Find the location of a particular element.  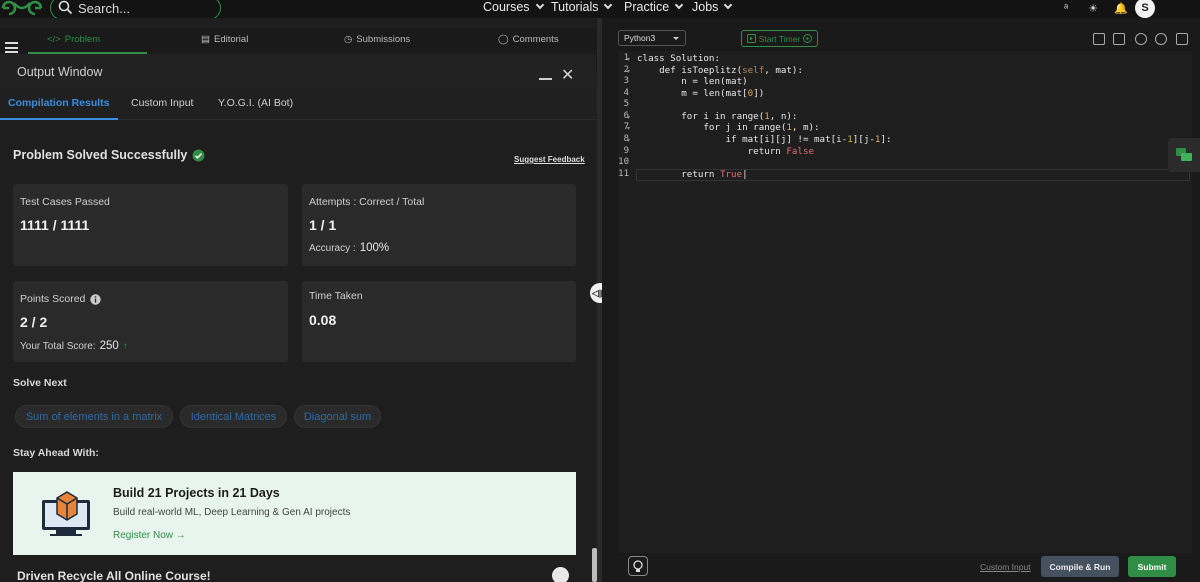

chevron-up-icon is located at coordinates (560, 574).